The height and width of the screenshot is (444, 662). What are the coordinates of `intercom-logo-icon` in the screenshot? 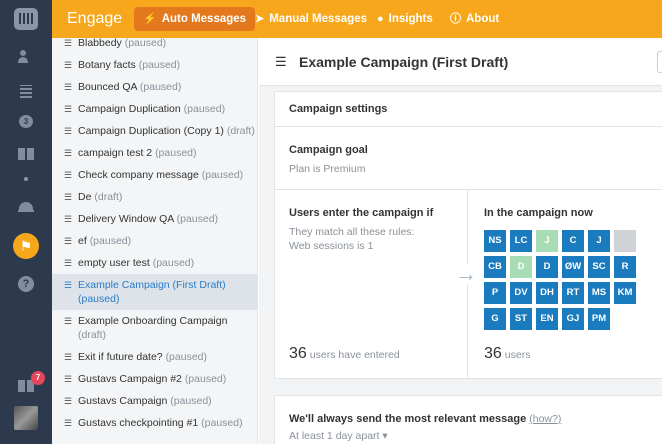 It's located at (26, 19).